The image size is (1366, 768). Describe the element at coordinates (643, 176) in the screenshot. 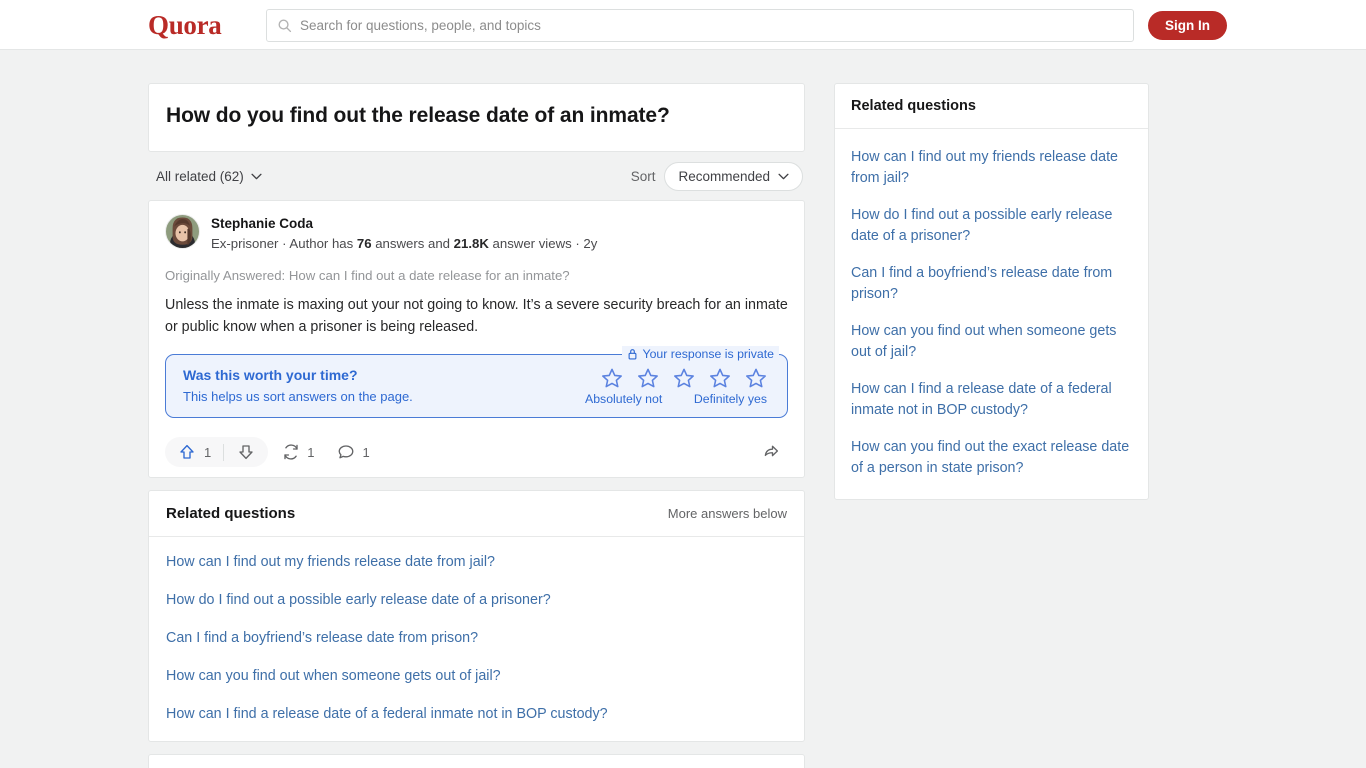

I see `sort-label: Sort` at that location.